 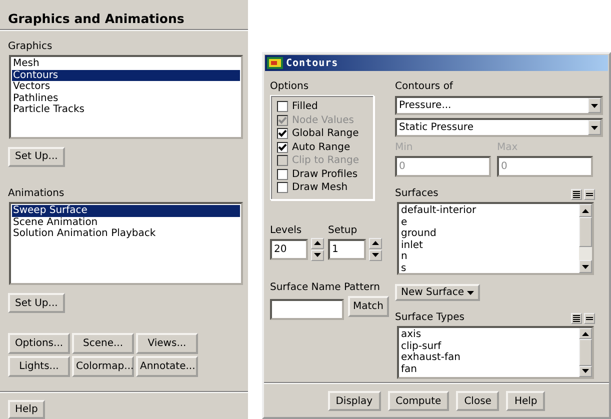 What do you see at coordinates (126, 222) in the screenshot?
I see `list-item: Scene Animation` at bounding box center [126, 222].